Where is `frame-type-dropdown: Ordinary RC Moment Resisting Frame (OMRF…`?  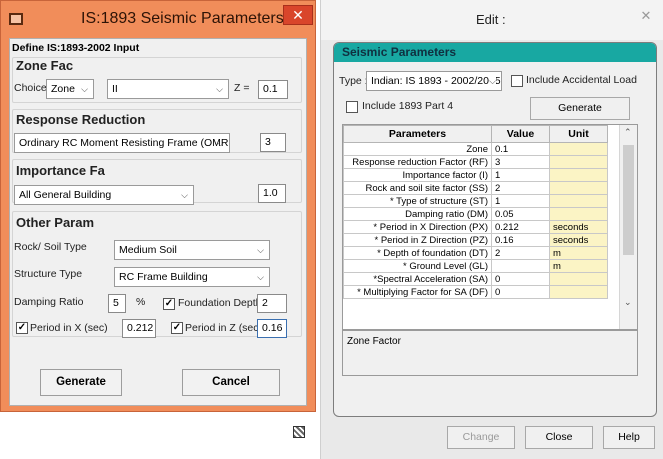
frame-type-dropdown: Ordinary RC Moment Resisting Frame (OMRF… is located at coordinates (122, 143).